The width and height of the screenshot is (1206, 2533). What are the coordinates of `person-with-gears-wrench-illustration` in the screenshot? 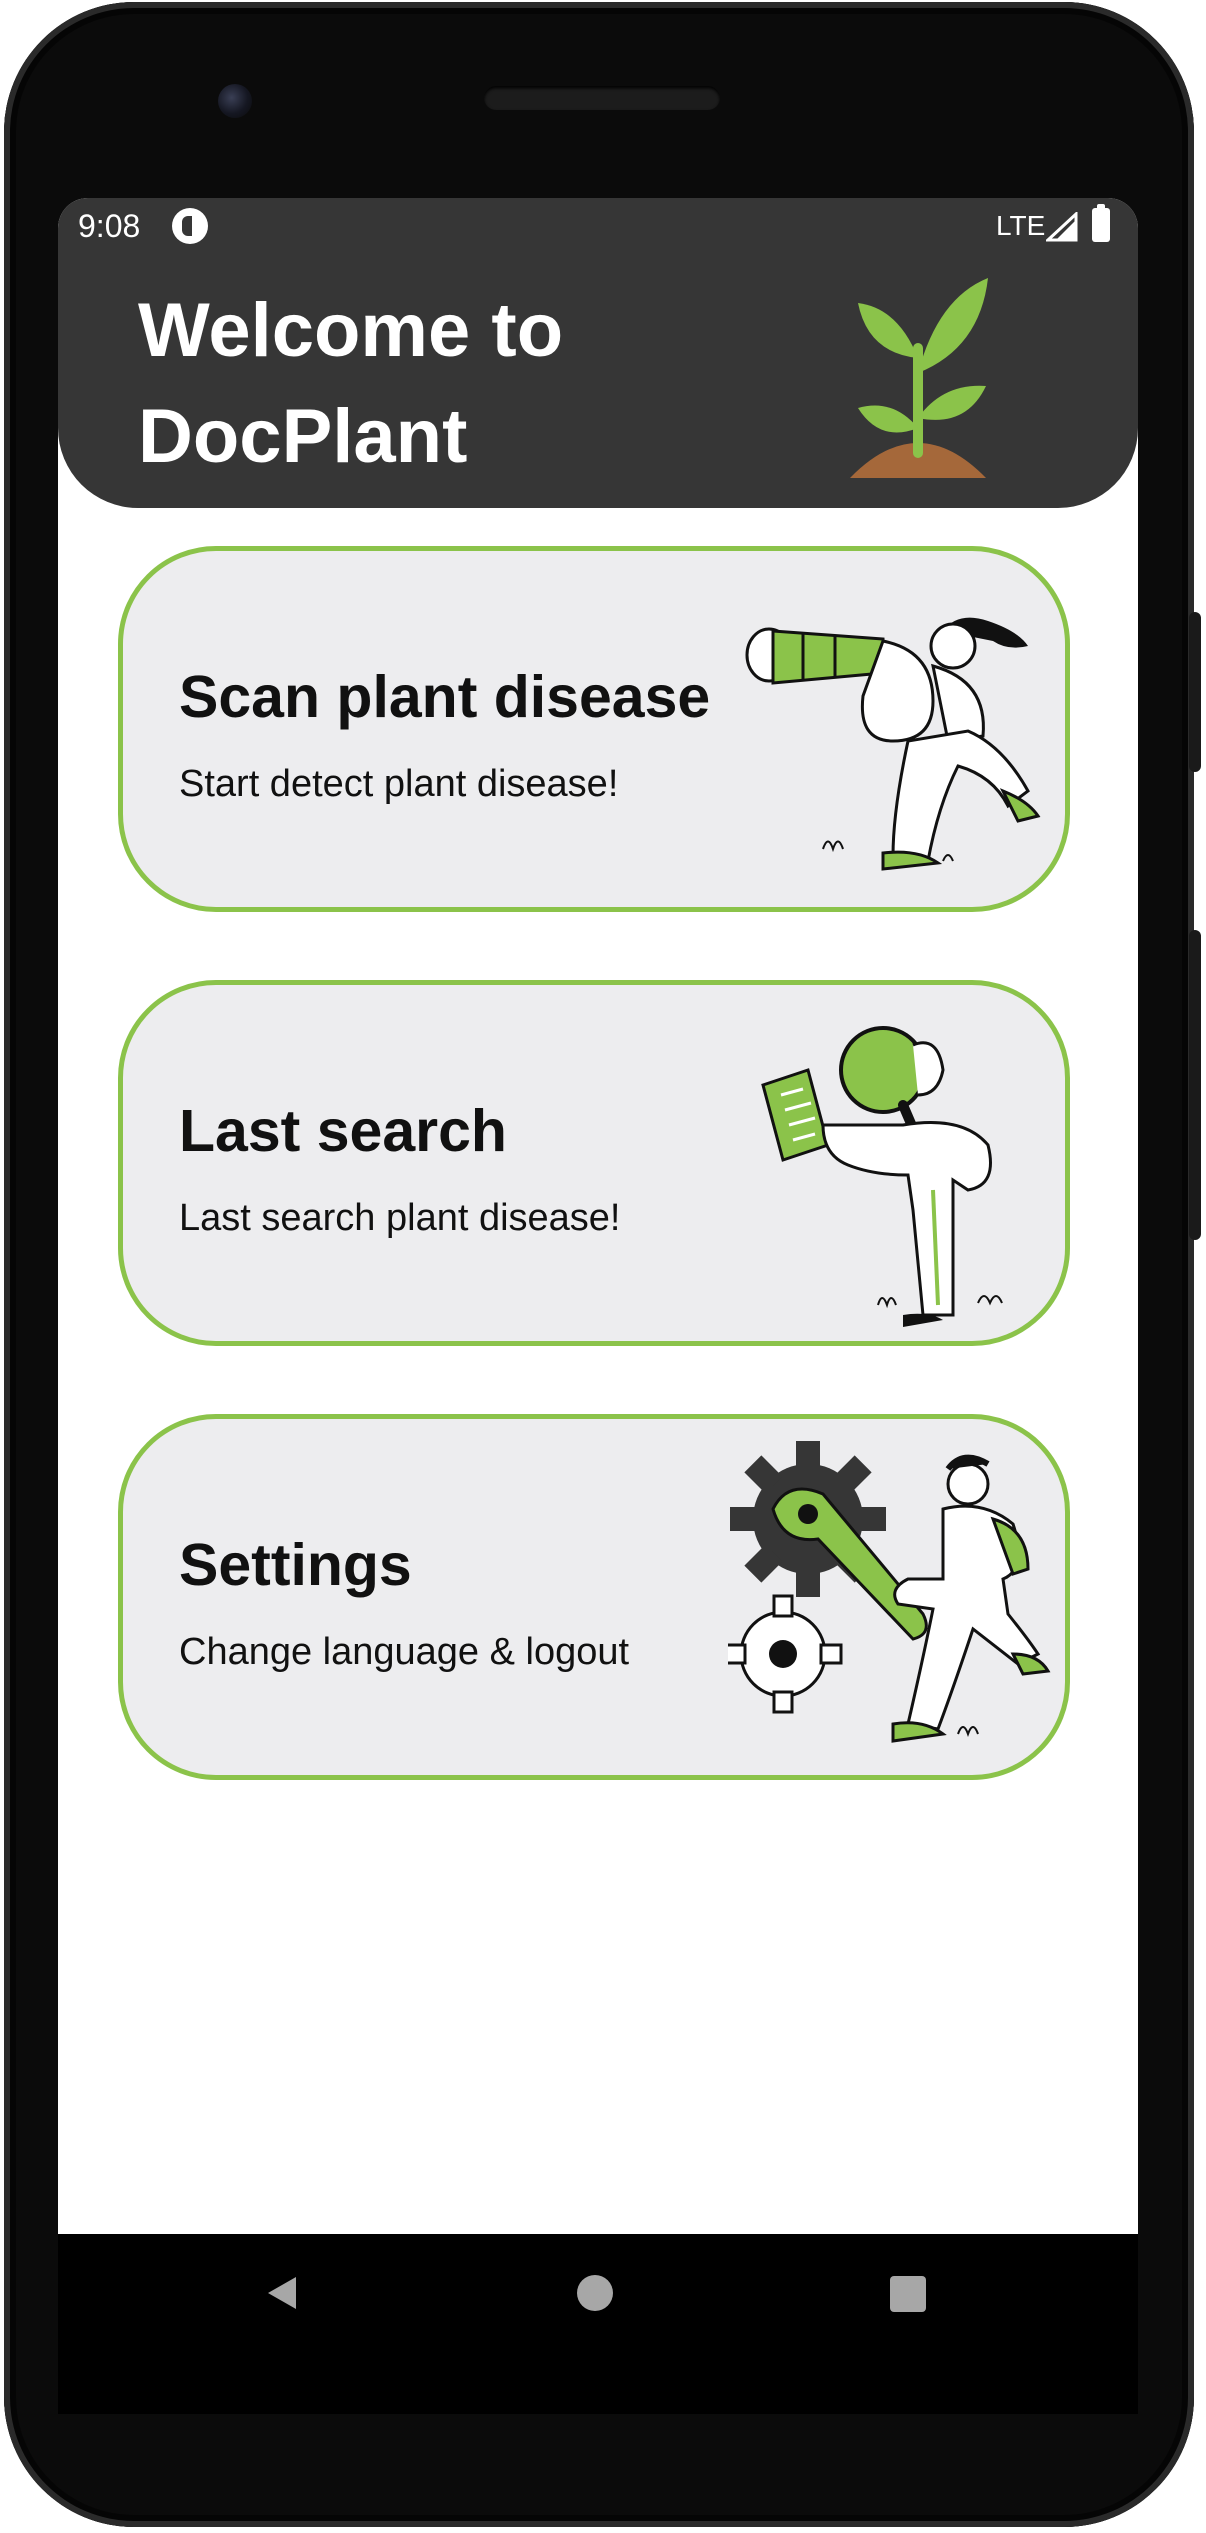 It's located at (889, 1592).